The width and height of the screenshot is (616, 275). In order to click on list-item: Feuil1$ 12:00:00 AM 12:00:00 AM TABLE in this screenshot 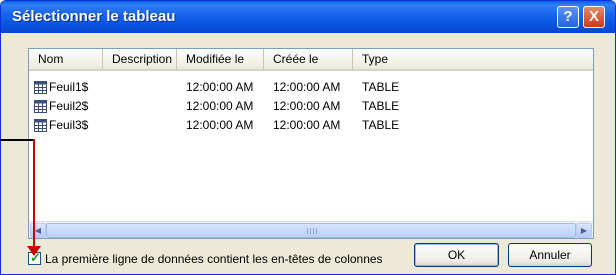, I will do `click(311, 87)`.